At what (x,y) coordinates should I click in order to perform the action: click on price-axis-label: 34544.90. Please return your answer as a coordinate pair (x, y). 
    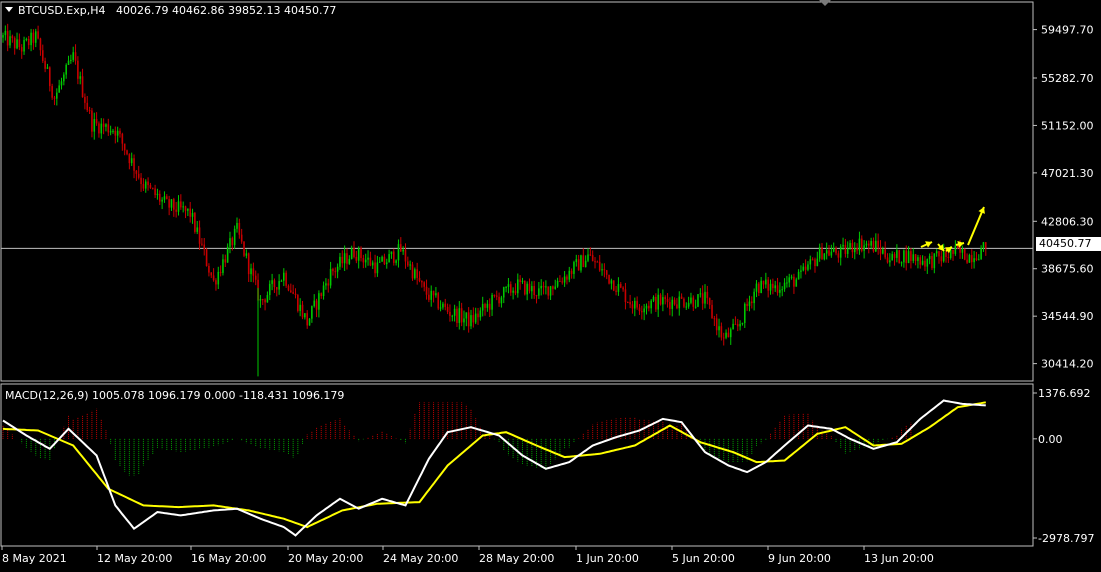
    Looking at the image, I should click on (1067, 316).